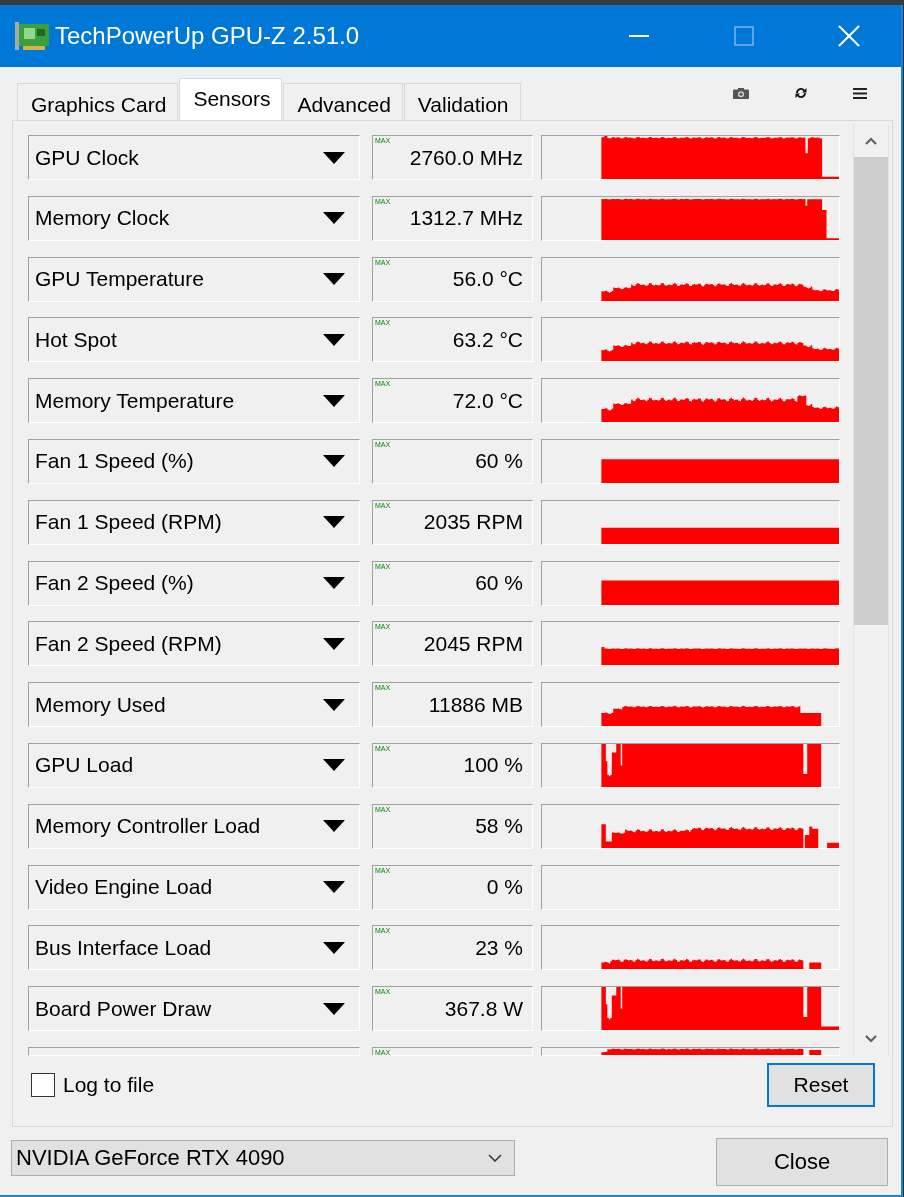  Describe the element at coordinates (194, 157) in the screenshot. I see `sensor-dropdown: GPU Clock` at that location.